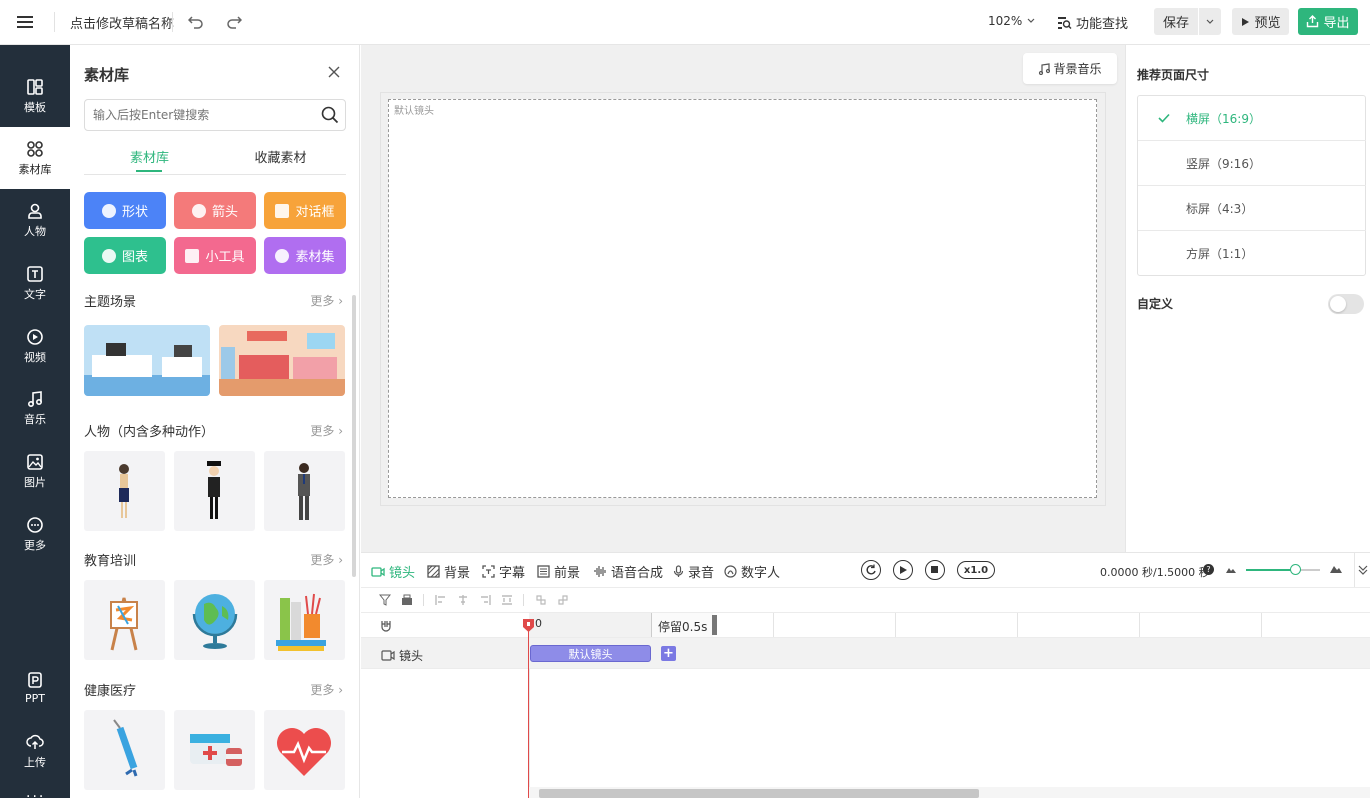 The height and width of the screenshot is (798, 1370). What do you see at coordinates (122, 22) in the screenshot?
I see `draft-name: 点击修改草稿名称` at bounding box center [122, 22].